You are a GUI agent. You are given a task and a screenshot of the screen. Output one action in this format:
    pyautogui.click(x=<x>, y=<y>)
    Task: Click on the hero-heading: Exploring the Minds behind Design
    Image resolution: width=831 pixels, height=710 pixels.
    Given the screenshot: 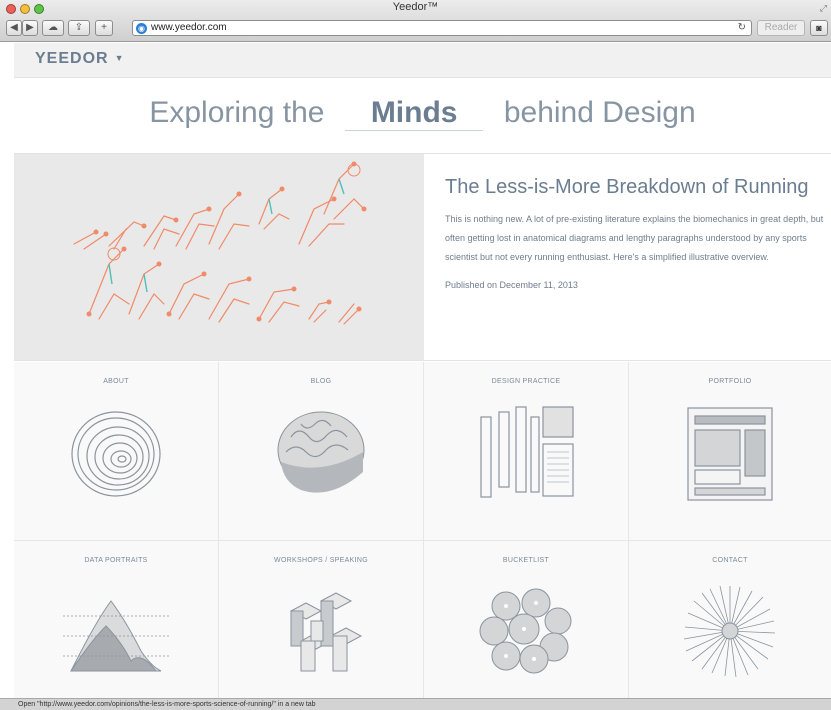 What is the action you would take?
    pyautogui.click(x=422, y=116)
    